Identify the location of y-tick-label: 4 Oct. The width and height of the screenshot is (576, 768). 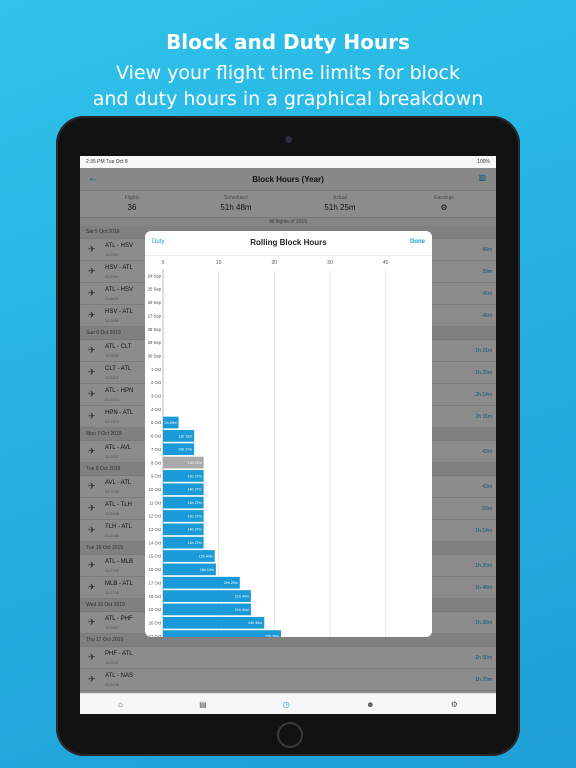
(156, 409).